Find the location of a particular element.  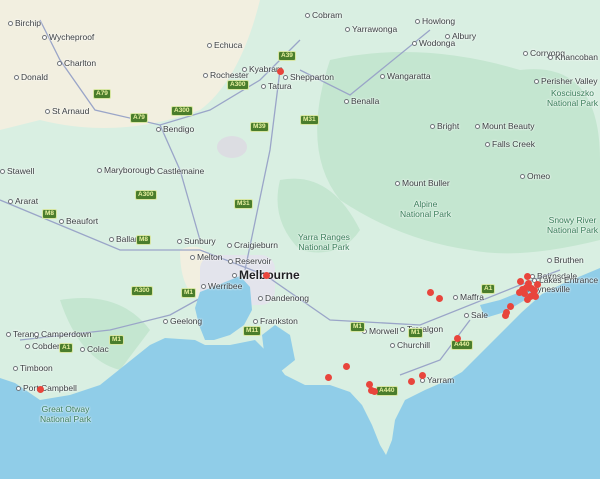

place-label: Shepparton is located at coordinates (308, 77).